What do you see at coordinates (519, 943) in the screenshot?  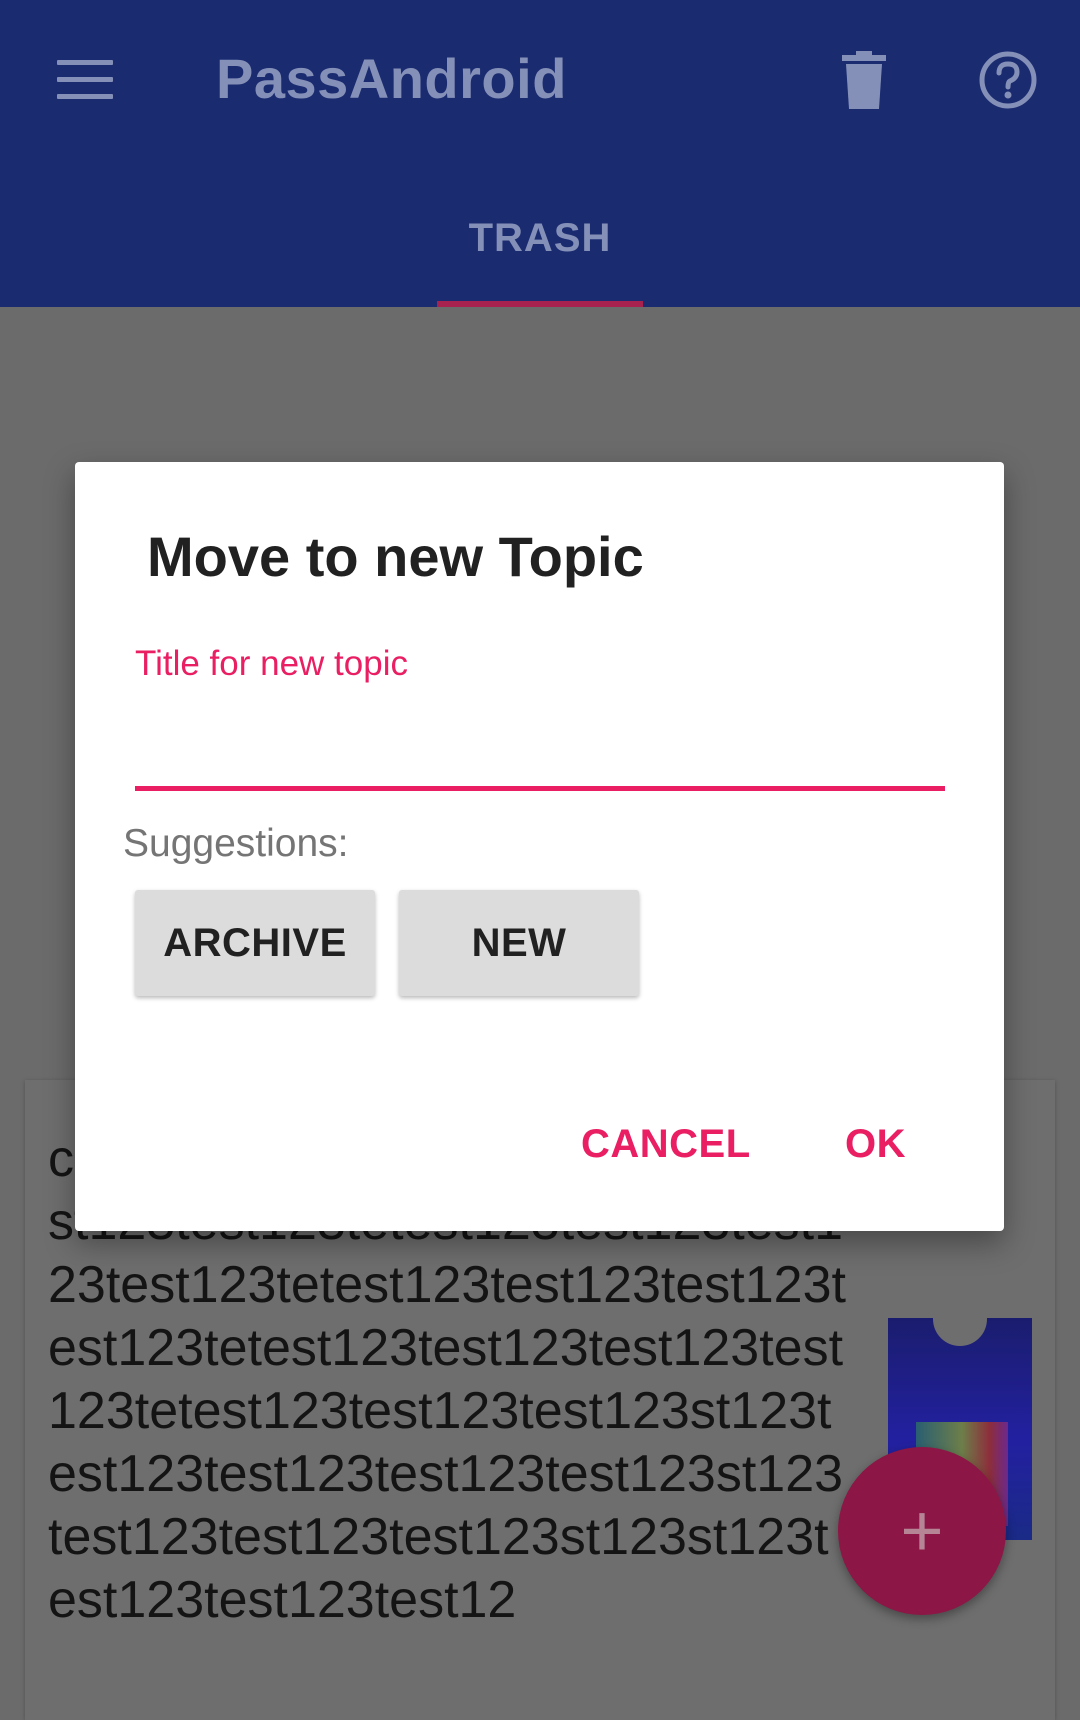 I see `suggestion-new-button: NEW` at bounding box center [519, 943].